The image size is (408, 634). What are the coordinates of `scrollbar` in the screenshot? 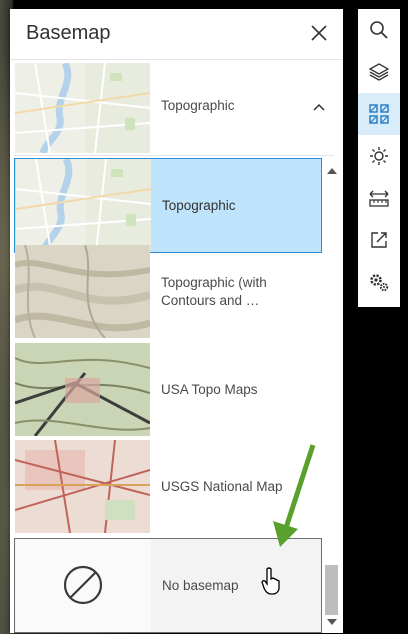 It's located at (331, 396).